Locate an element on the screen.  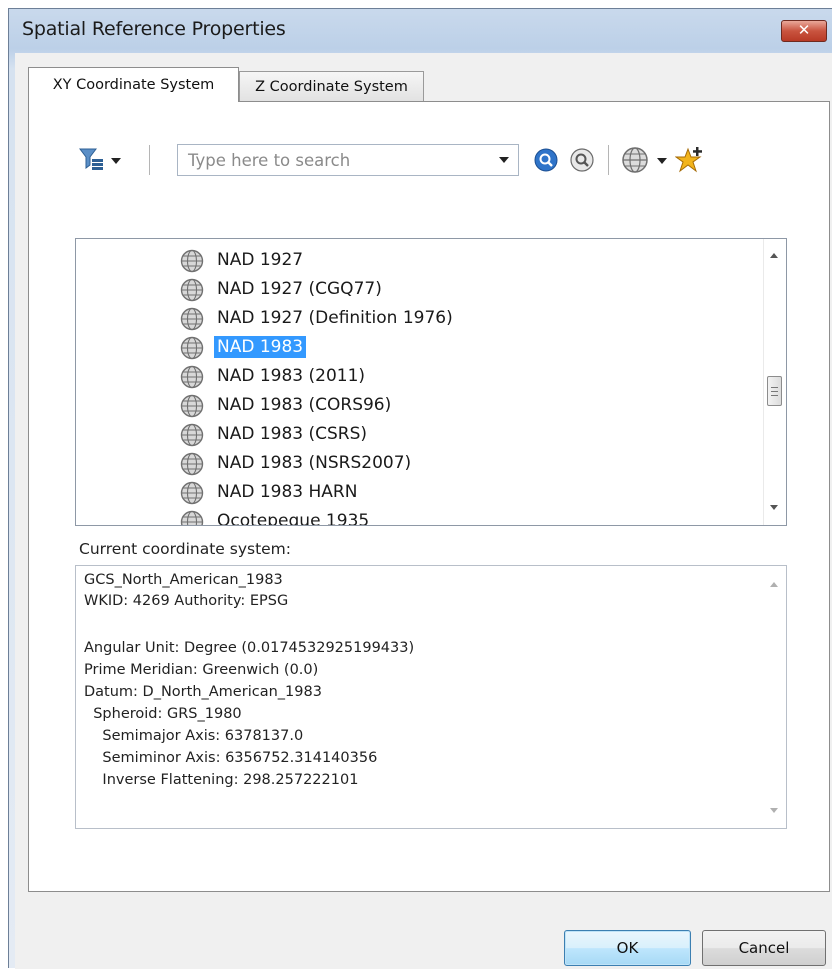
globe-dropdown-caret is located at coordinates (662, 161).